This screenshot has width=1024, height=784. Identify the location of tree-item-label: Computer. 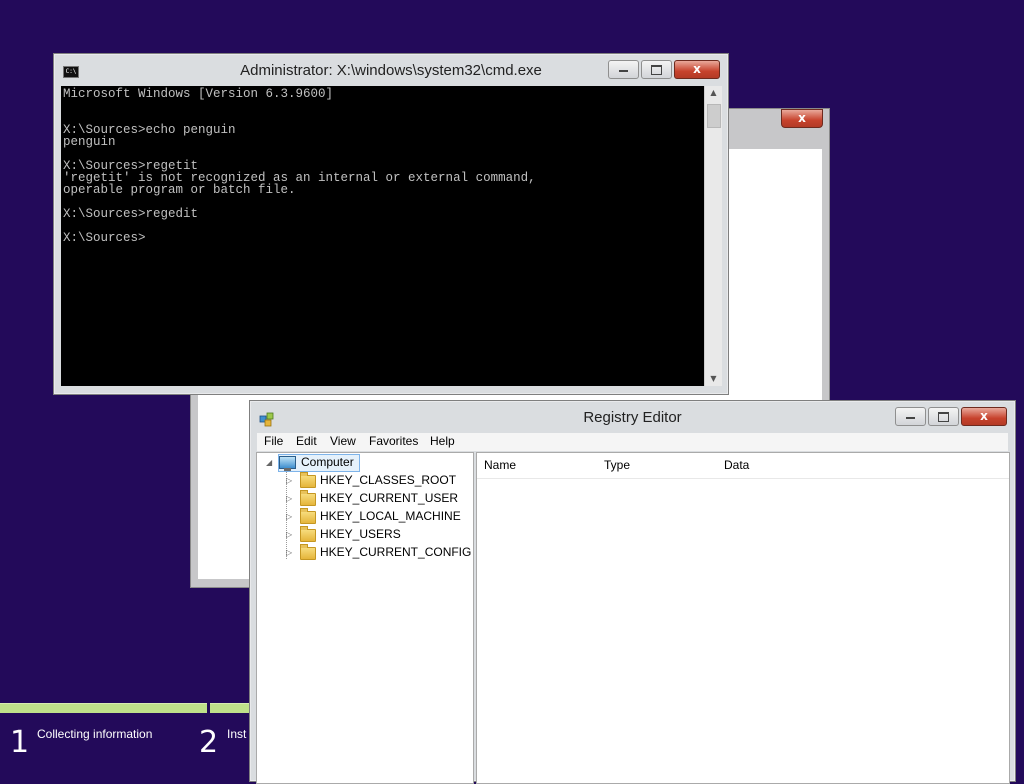
(327, 462).